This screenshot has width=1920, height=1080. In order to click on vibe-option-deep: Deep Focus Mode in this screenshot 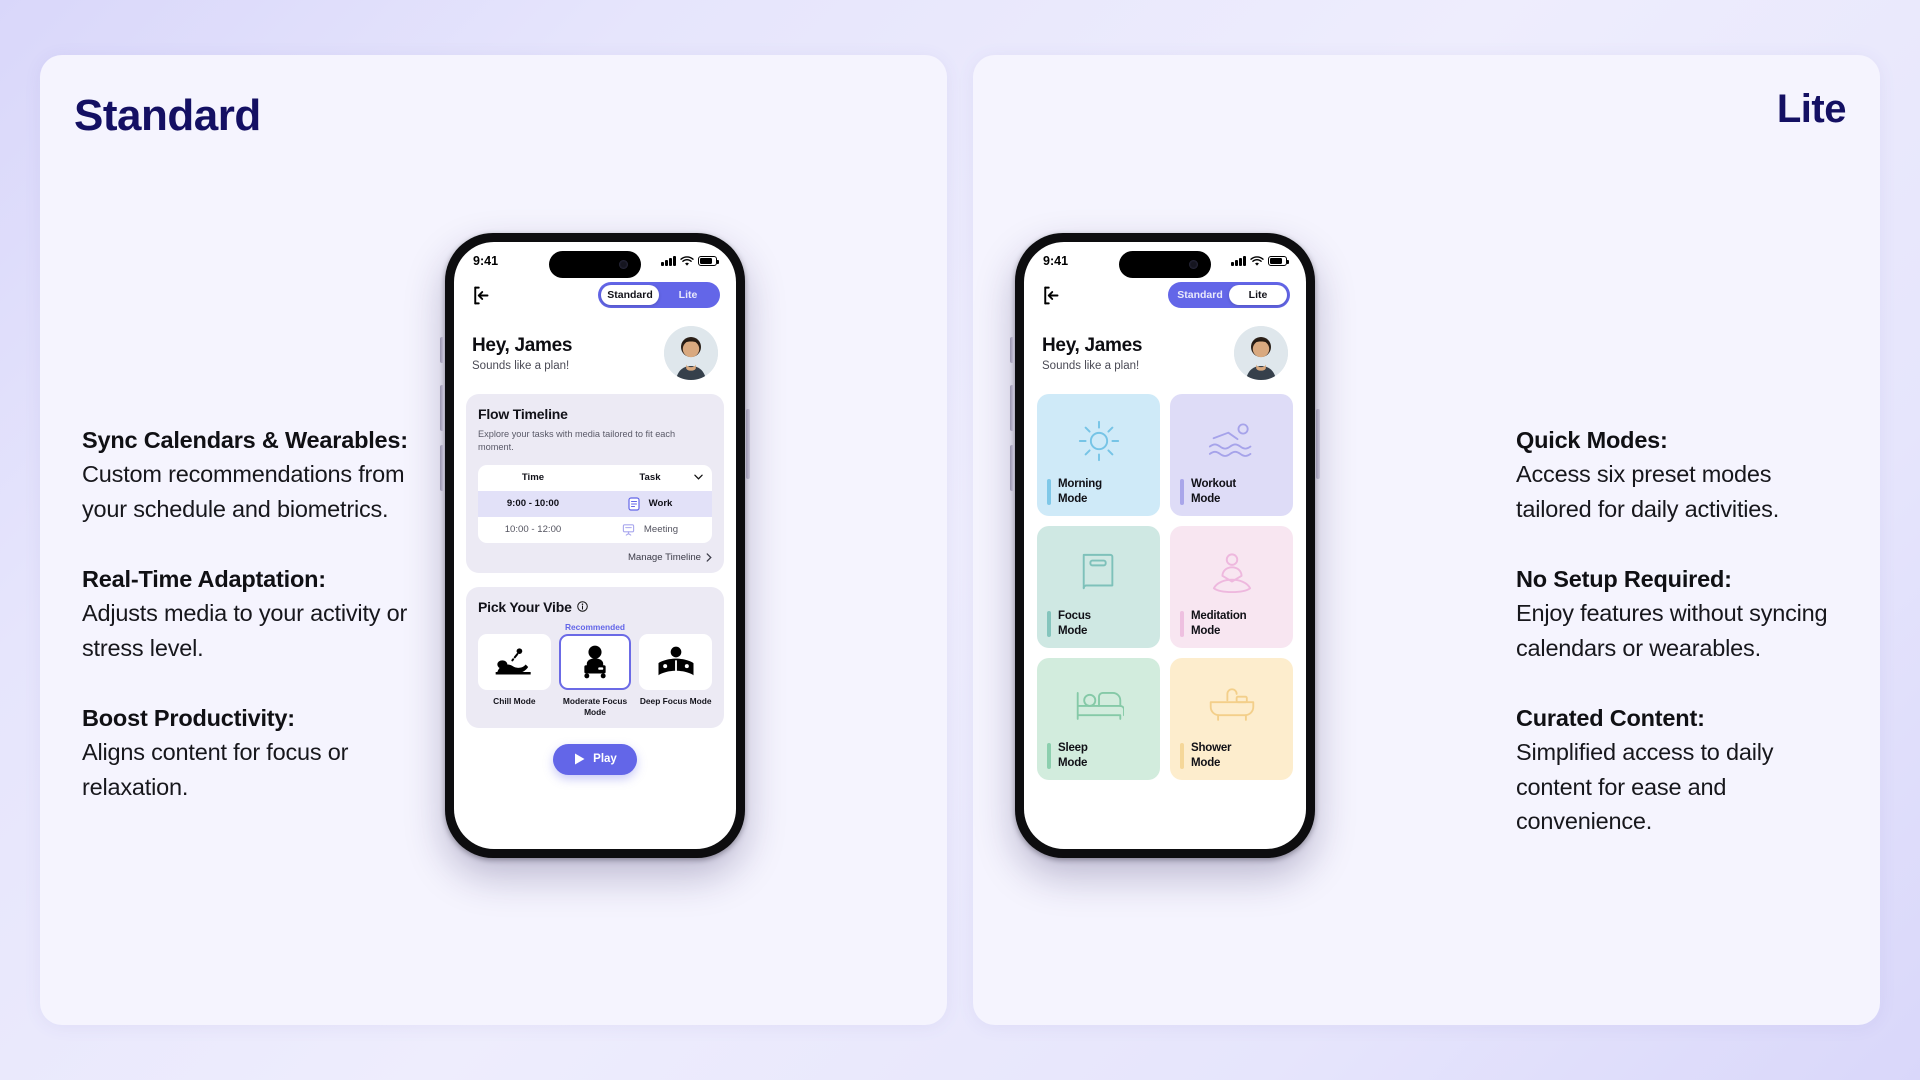, I will do `click(676, 675)`.